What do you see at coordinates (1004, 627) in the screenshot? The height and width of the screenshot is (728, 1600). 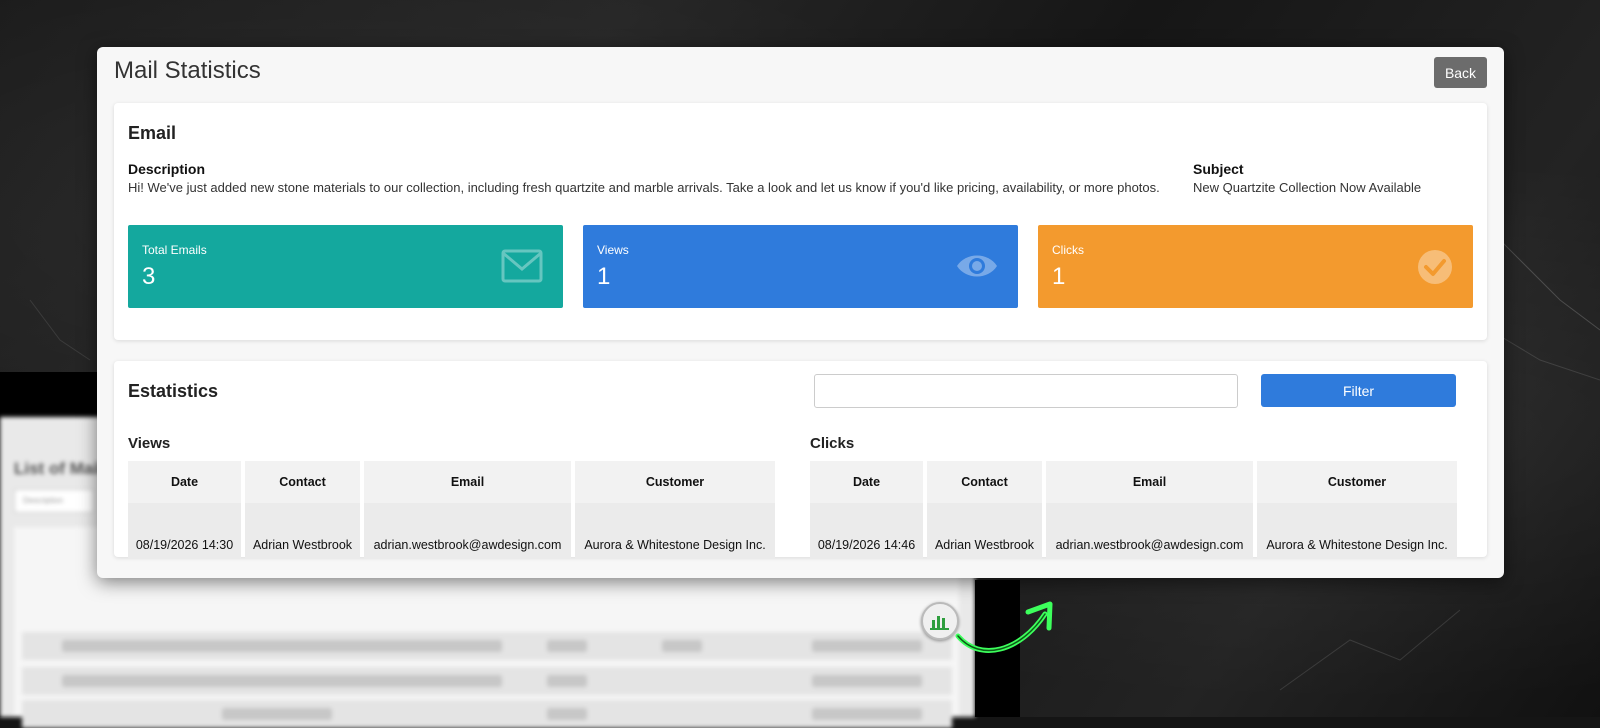 I see `arrow-icon` at bounding box center [1004, 627].